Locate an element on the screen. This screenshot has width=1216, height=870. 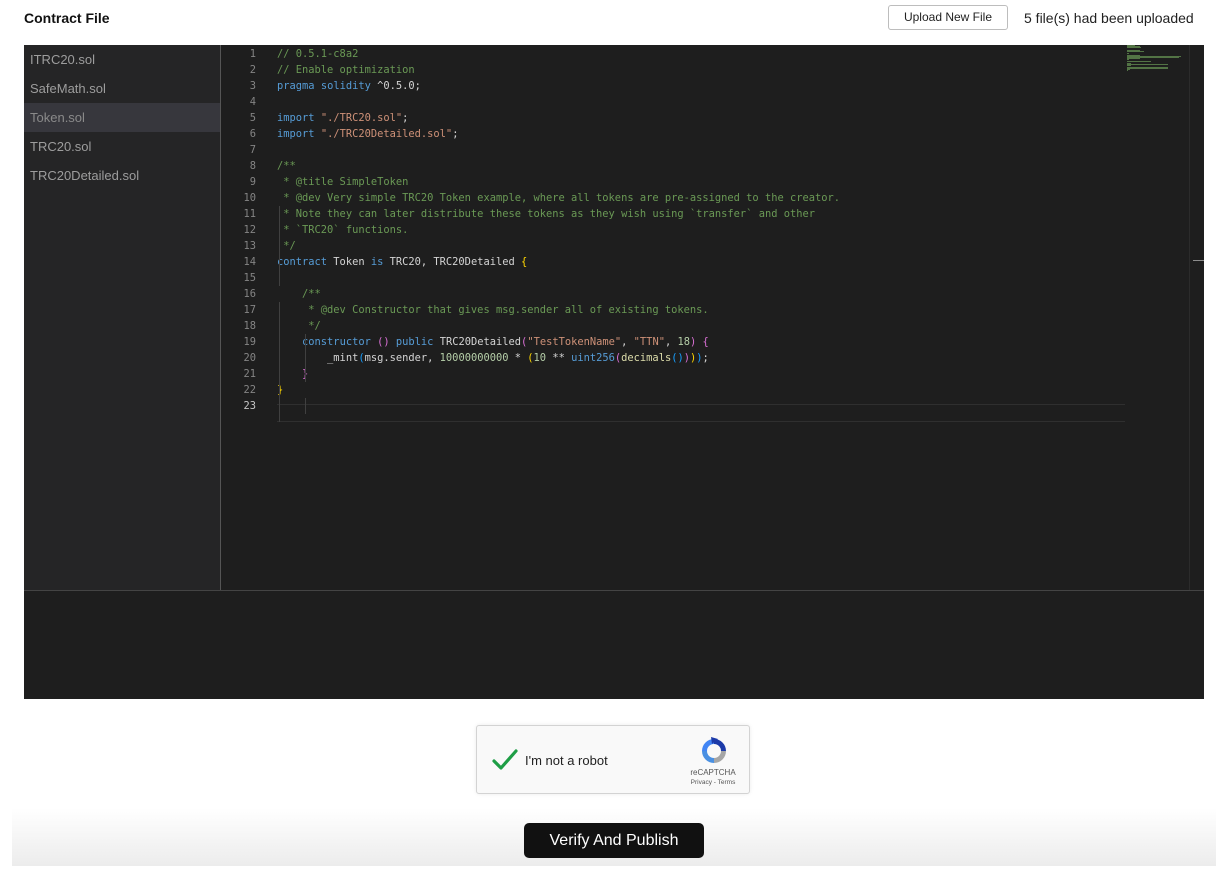
recaptcha-checkbox is located at coordinates (505, 760).